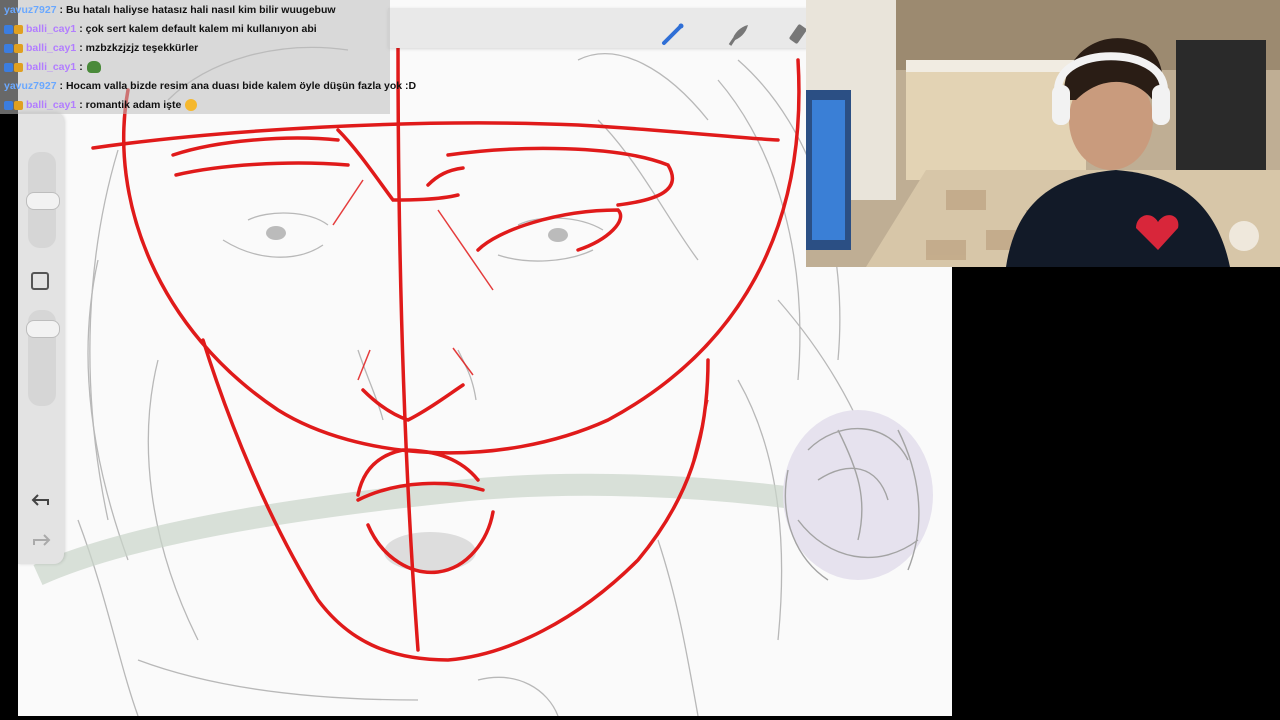  I want to click on opacity-knob, so click(43, 329).